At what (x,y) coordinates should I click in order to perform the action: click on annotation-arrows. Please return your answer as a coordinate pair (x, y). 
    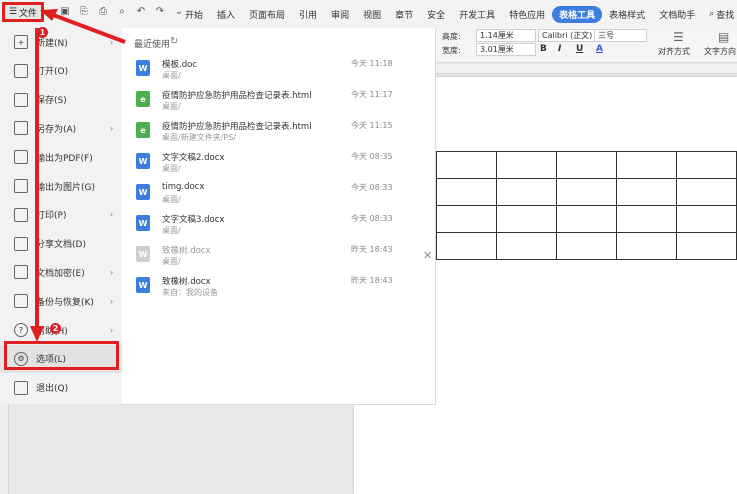
    Looking at the image, I should click on (78, 175).